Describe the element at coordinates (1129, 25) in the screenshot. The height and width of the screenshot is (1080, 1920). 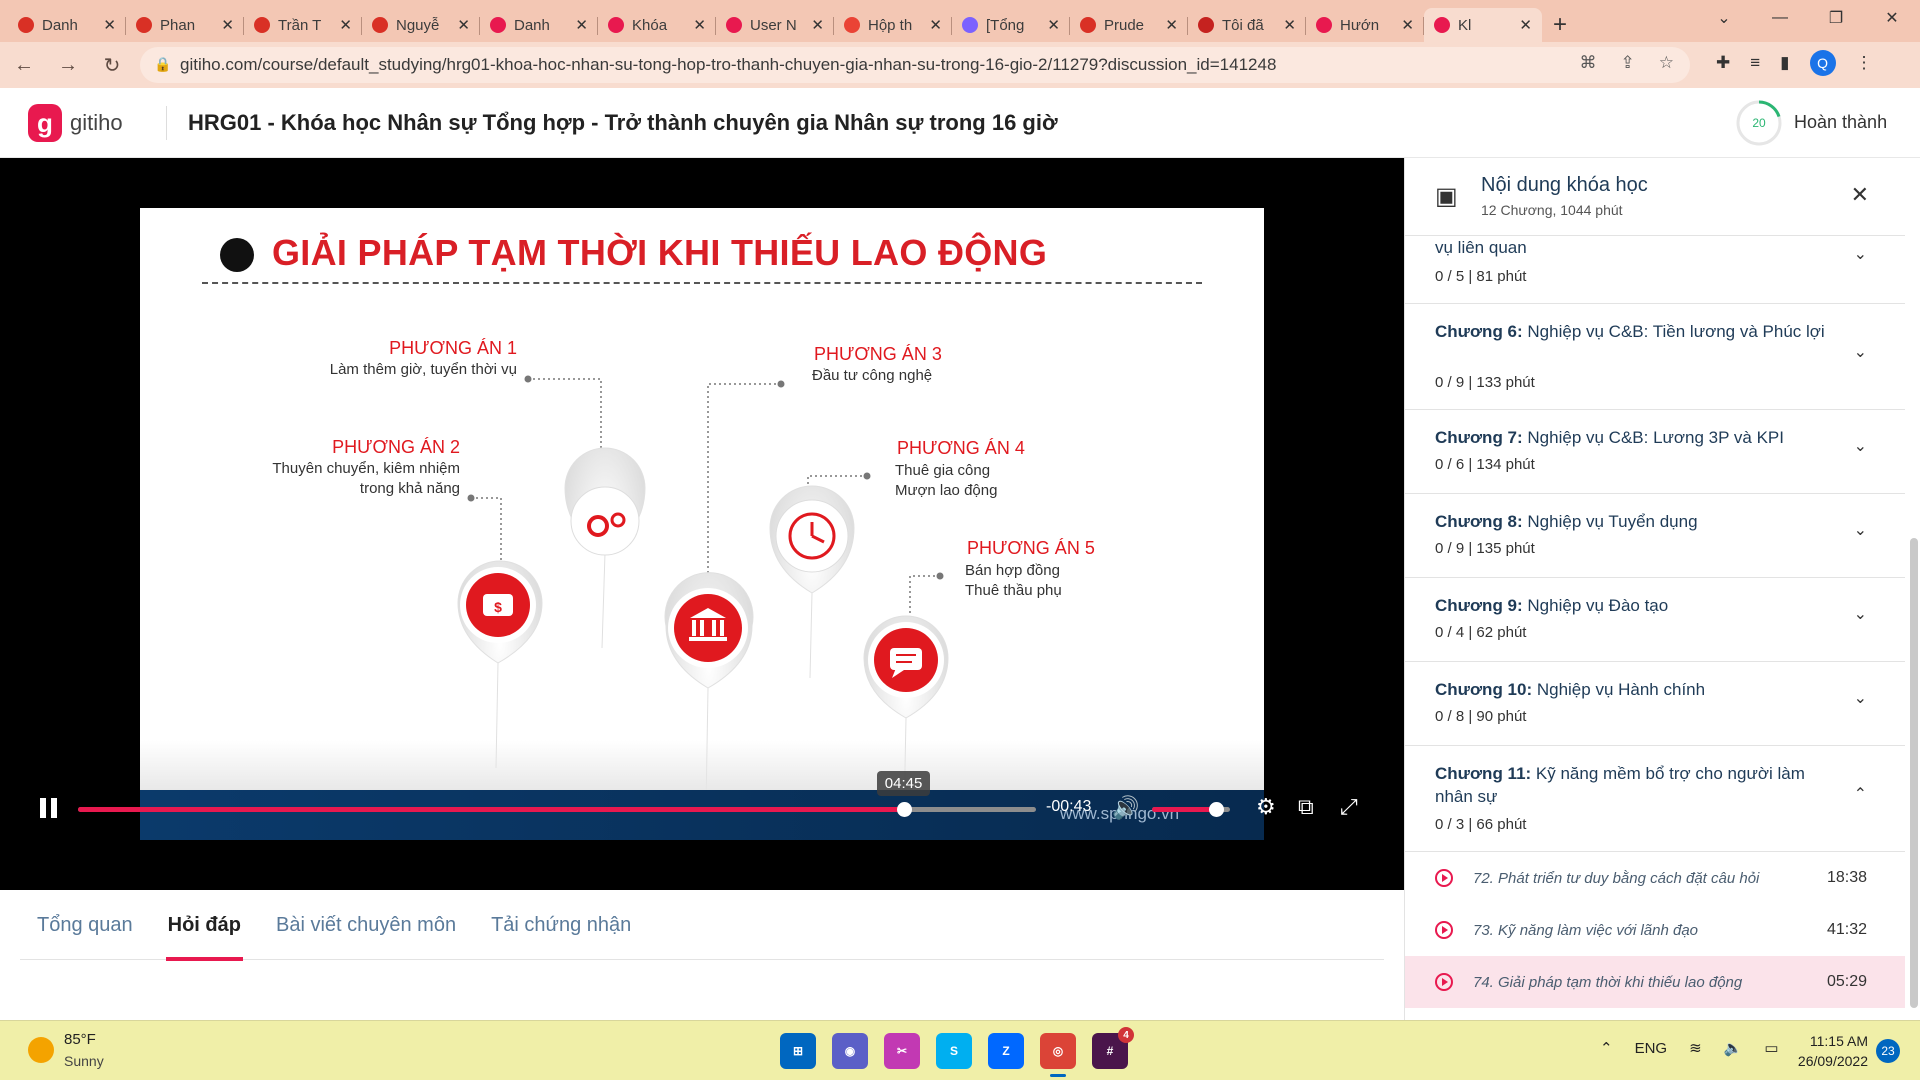
I see `browser-tab: Prude ✕` at that location.